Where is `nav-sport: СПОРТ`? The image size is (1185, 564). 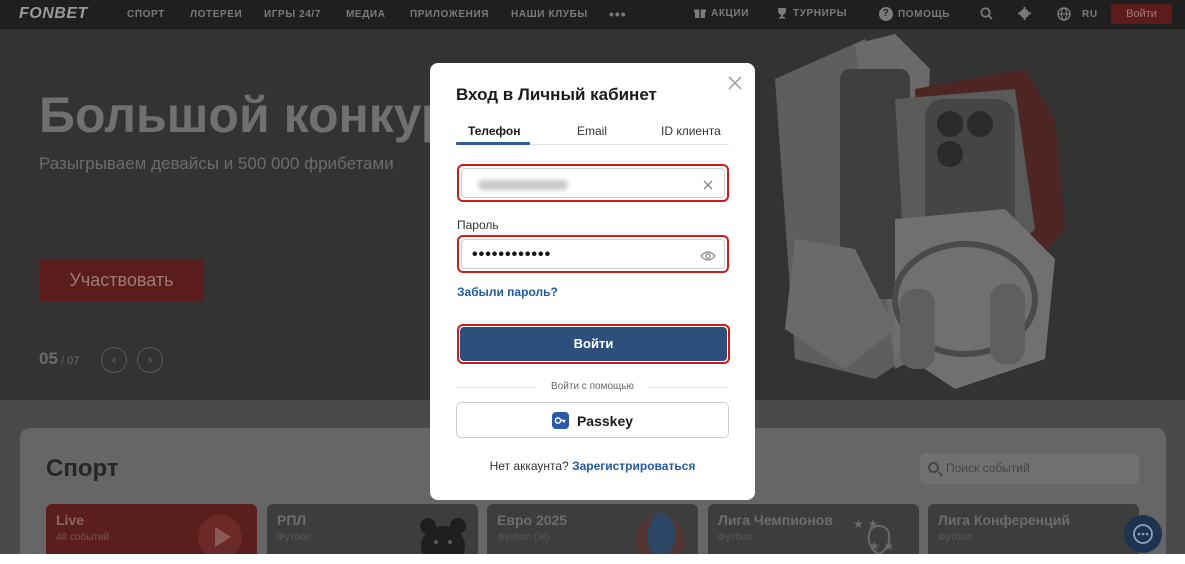 nav-sport: СПОРТ is located at coordinates (146, 14).